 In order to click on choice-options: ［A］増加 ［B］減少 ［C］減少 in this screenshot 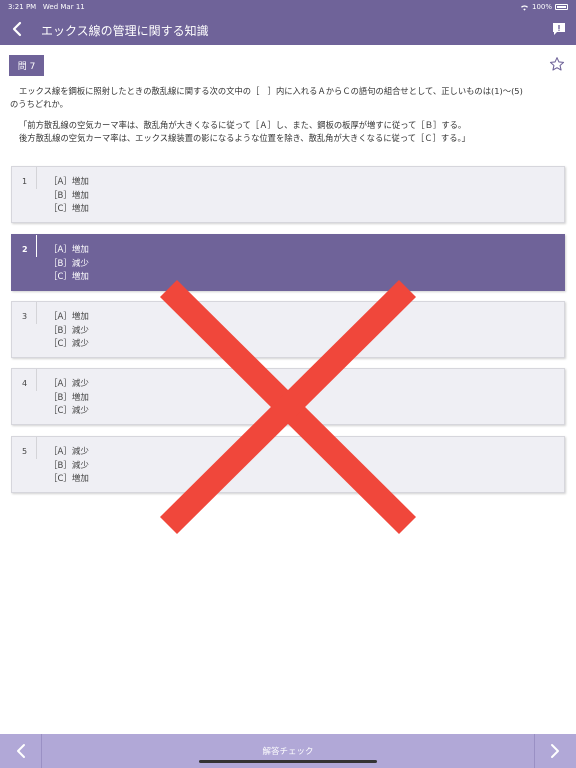, I will do `click(69, 331)`.